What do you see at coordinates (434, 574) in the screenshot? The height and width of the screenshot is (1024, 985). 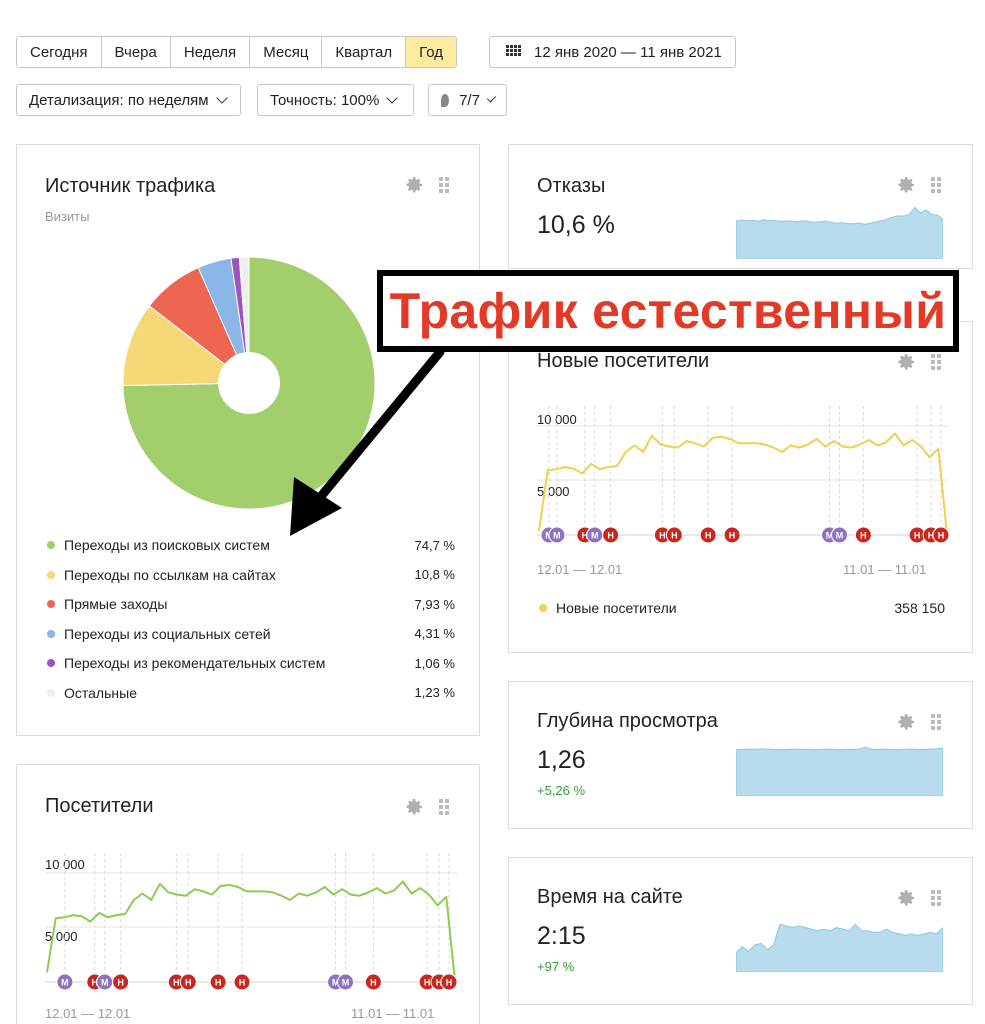 I see `legend-value: 10,8 %` at bounding box center [434, 574].